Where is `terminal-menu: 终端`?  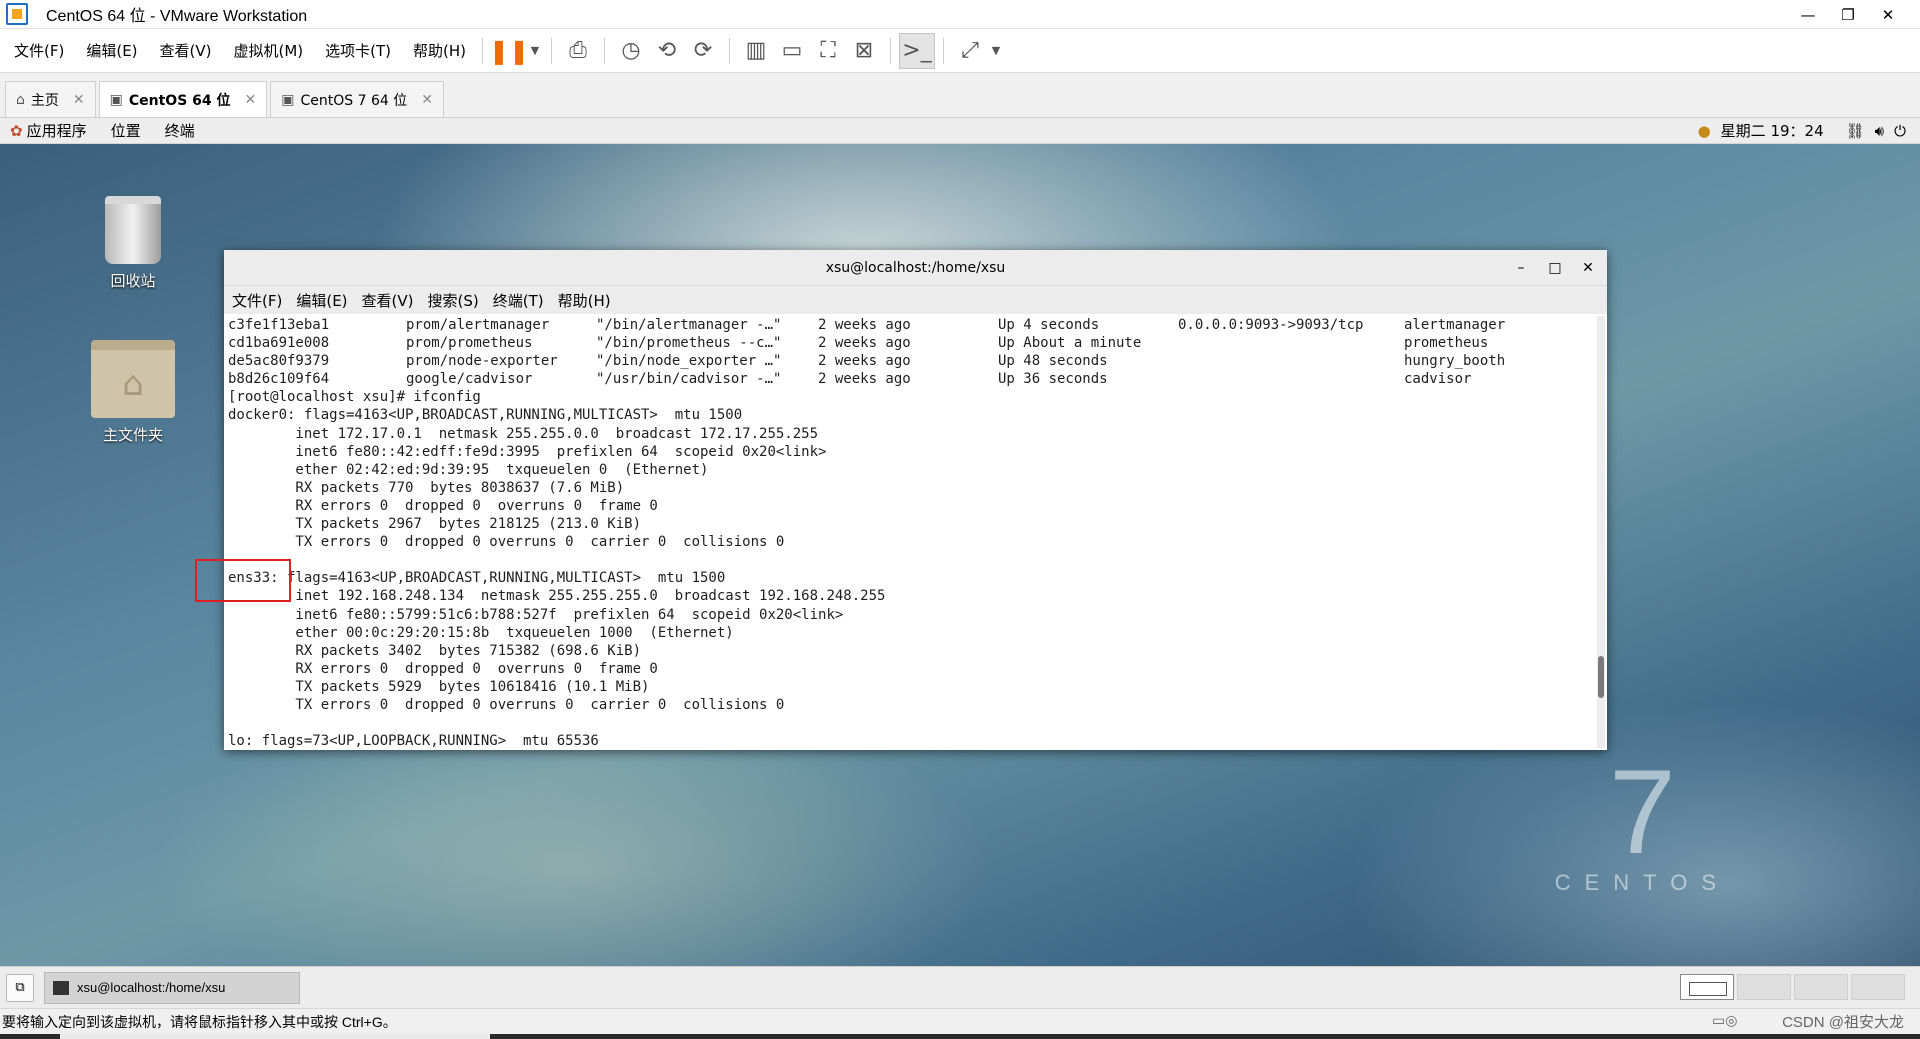 terminal-menu: 终端 is located at coordinates (180, 130).